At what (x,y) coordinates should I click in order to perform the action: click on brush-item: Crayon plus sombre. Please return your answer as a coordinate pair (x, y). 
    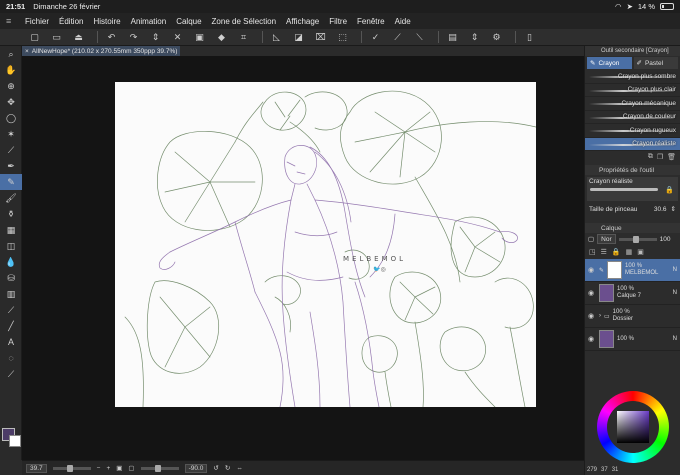
    Looking at the image, I should click on (632, 77).